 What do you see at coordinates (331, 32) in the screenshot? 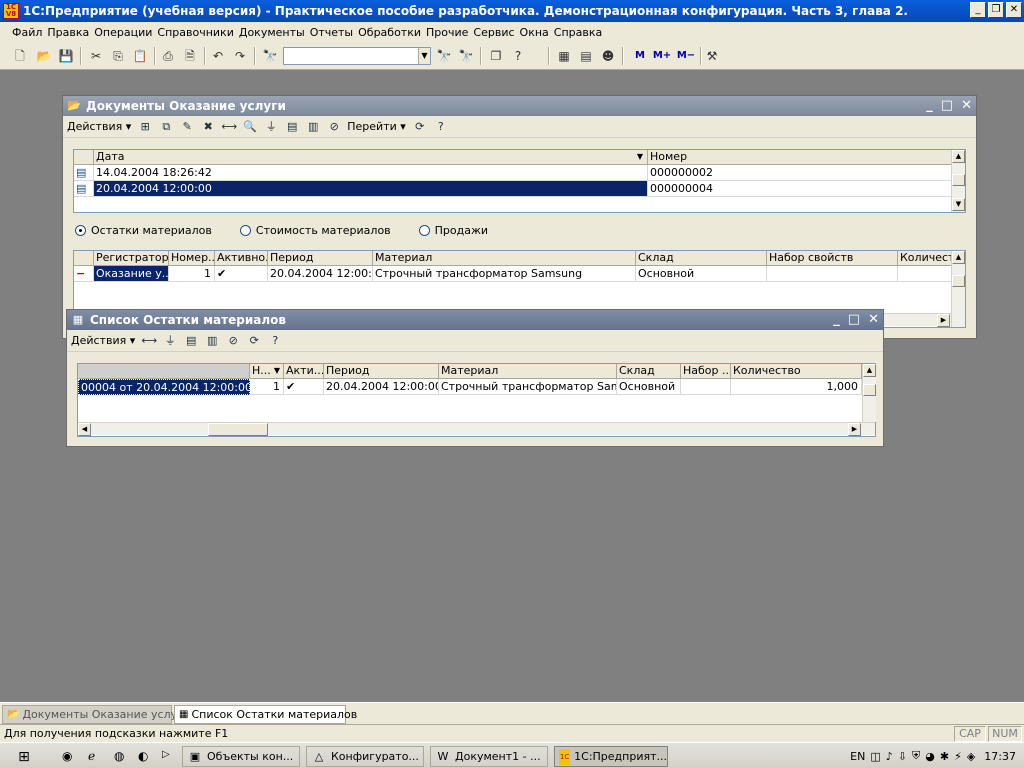
I see `menu-reports: Отчеты` at bounding box center [331, 32].